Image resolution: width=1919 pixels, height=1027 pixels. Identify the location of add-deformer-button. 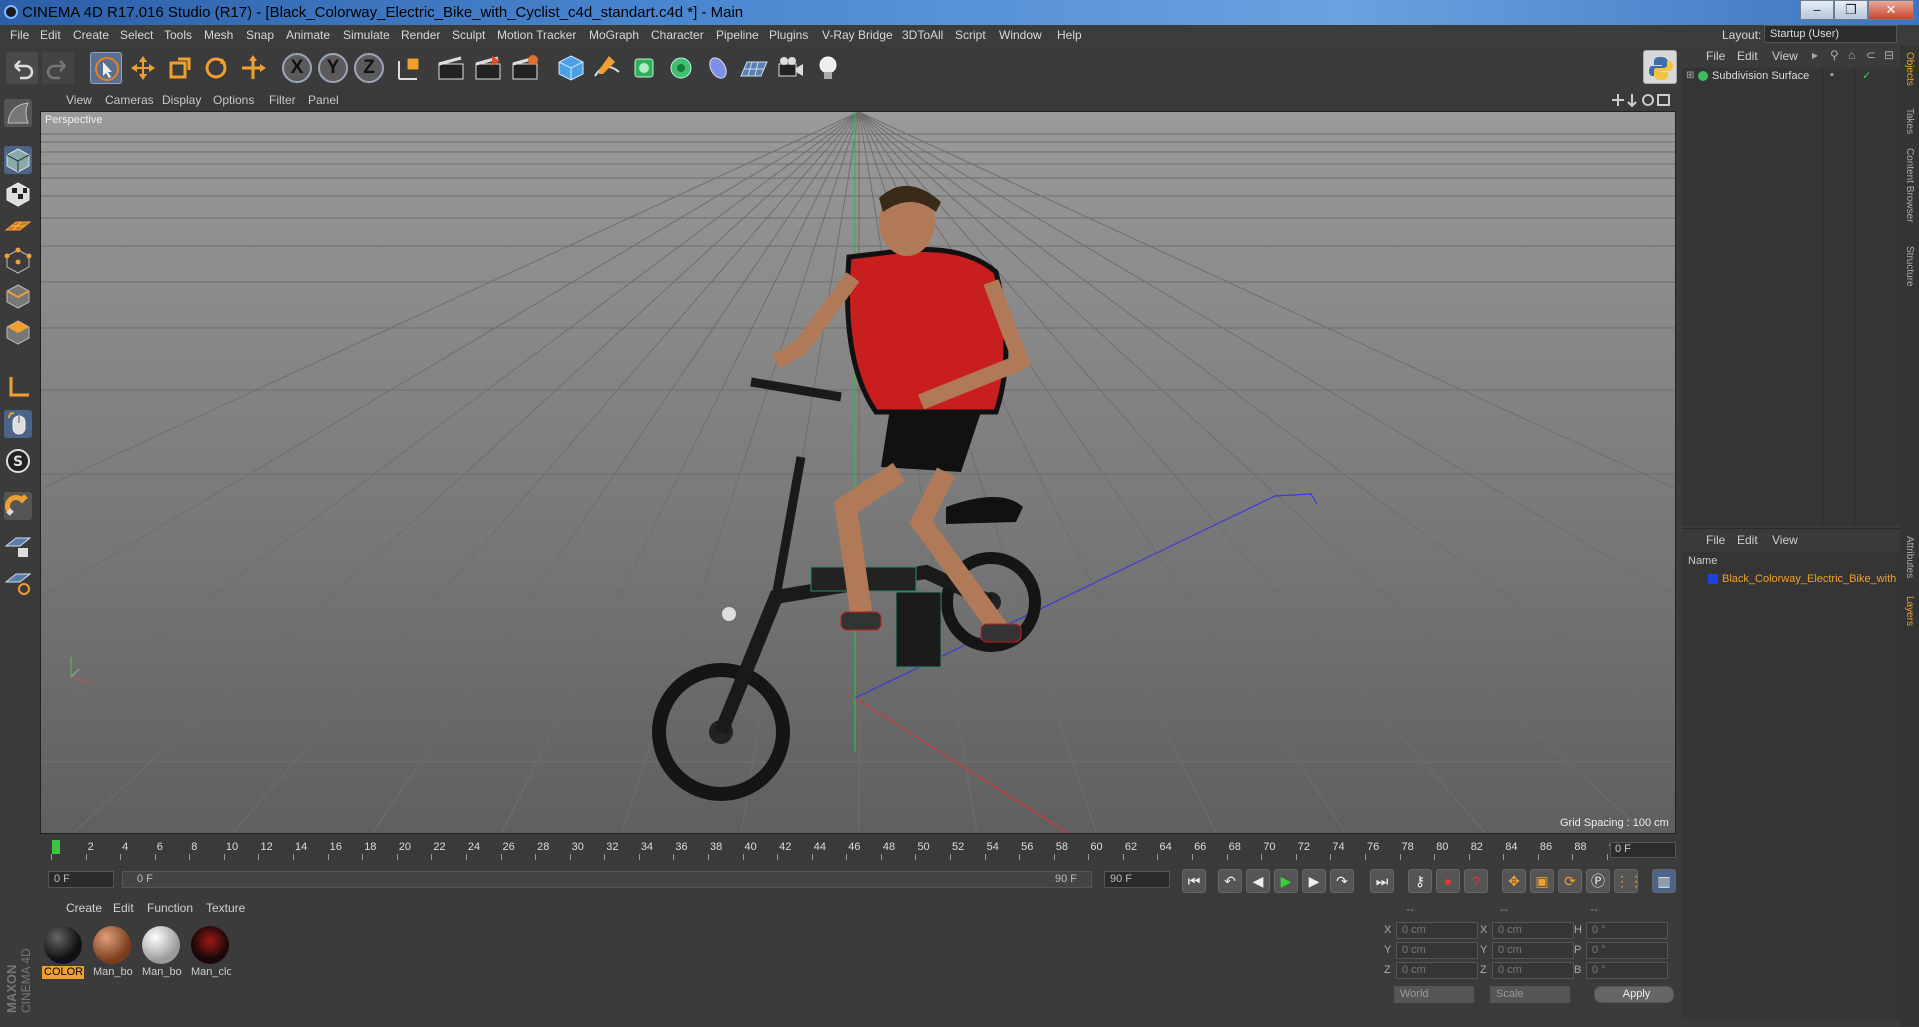
(718, 68).